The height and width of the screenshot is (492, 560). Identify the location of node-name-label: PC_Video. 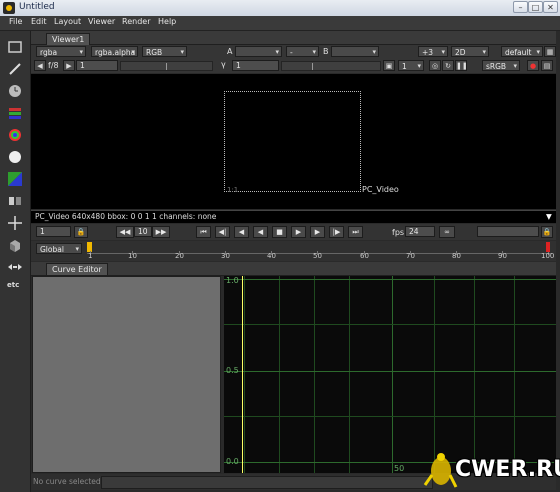
(380, 189).